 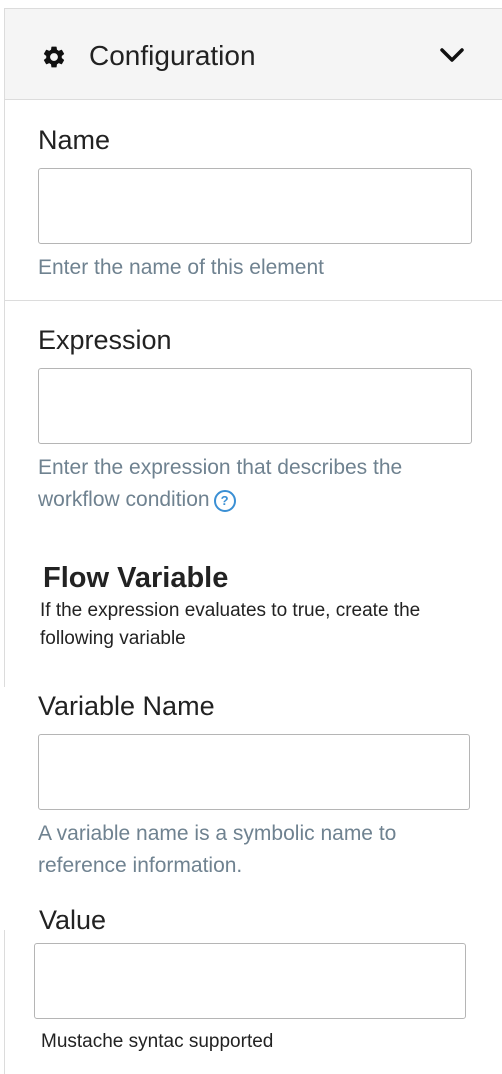 What do you see at coordinates (73, 920) in the screenshot?
I see `value-label: Value` at bounding box center [73, 920].